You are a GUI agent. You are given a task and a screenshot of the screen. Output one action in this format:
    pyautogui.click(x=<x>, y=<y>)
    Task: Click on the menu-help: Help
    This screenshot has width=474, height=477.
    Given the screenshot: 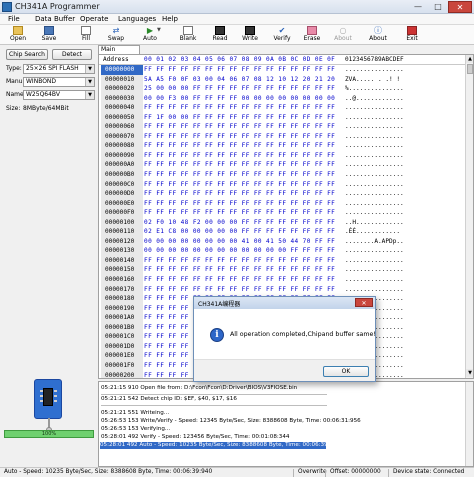 What is the action you would take?
    pyautogui.click(x=170, y=19)
    